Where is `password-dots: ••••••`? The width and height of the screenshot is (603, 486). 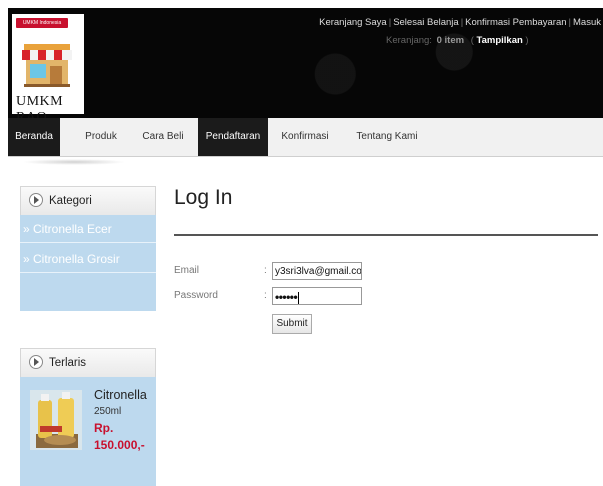
password-dots: •••••• is located at coordinates (286, 297).